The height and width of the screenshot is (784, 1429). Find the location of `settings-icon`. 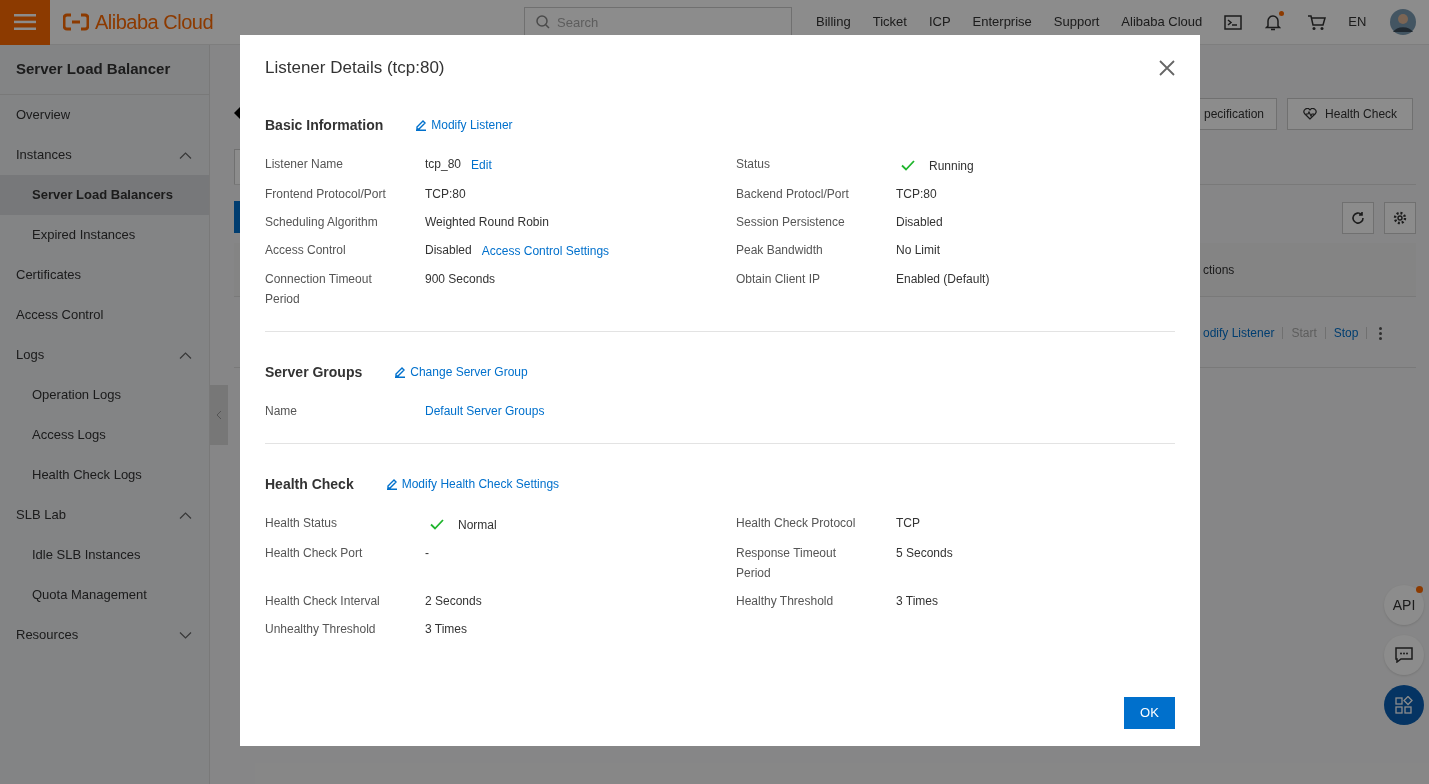

settings-icon is located at coordinates (1400, 218).